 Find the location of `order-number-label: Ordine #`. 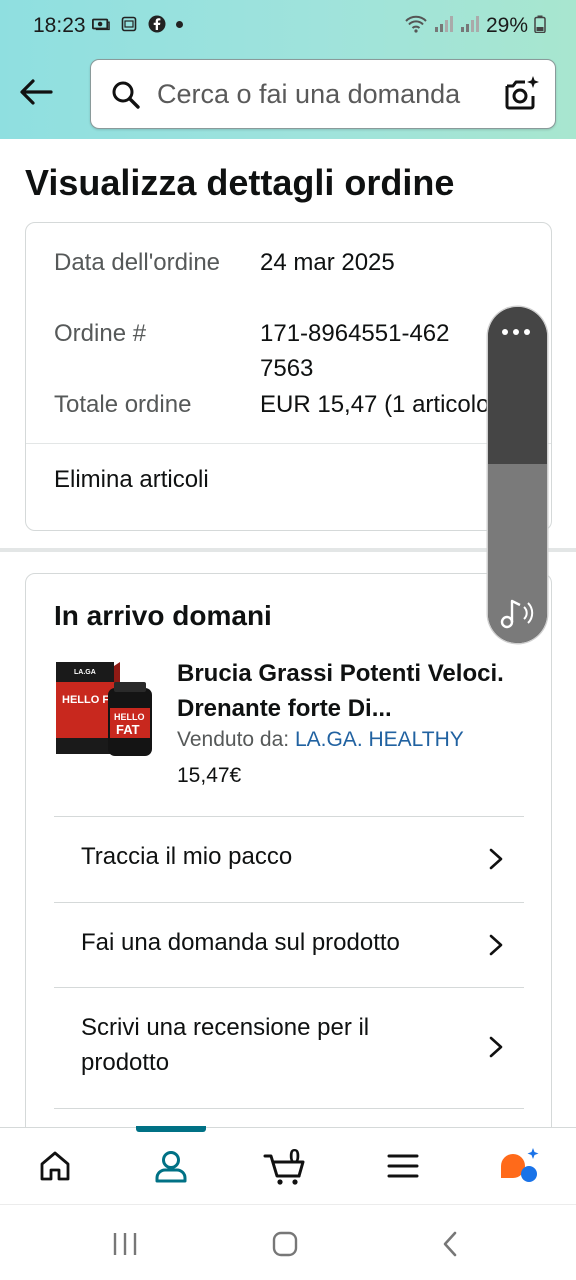

order-number-label: Ordine # is located at coordinates (100, 333).